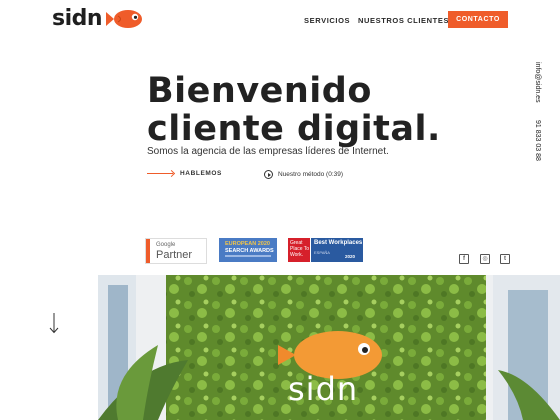 This screenshot has width=560, height=420. Describe the element at coordinates (478, 19) in the screenshot. I see `contact-button: CONTACTO` at that location.